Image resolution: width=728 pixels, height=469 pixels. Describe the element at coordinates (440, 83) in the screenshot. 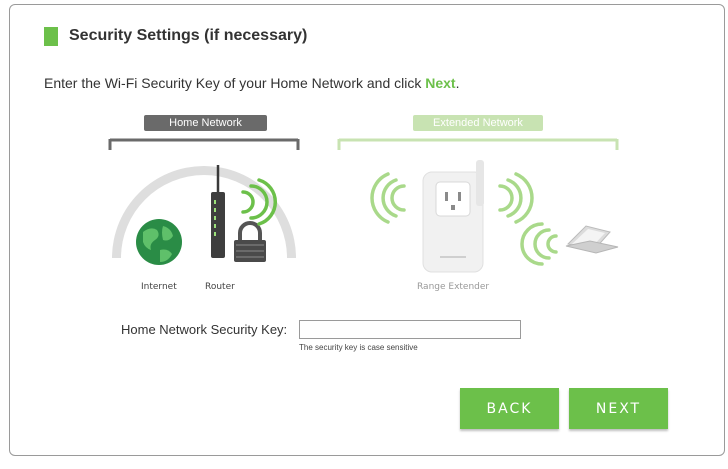

I see `instruction-next-highlight: Next` at that location.